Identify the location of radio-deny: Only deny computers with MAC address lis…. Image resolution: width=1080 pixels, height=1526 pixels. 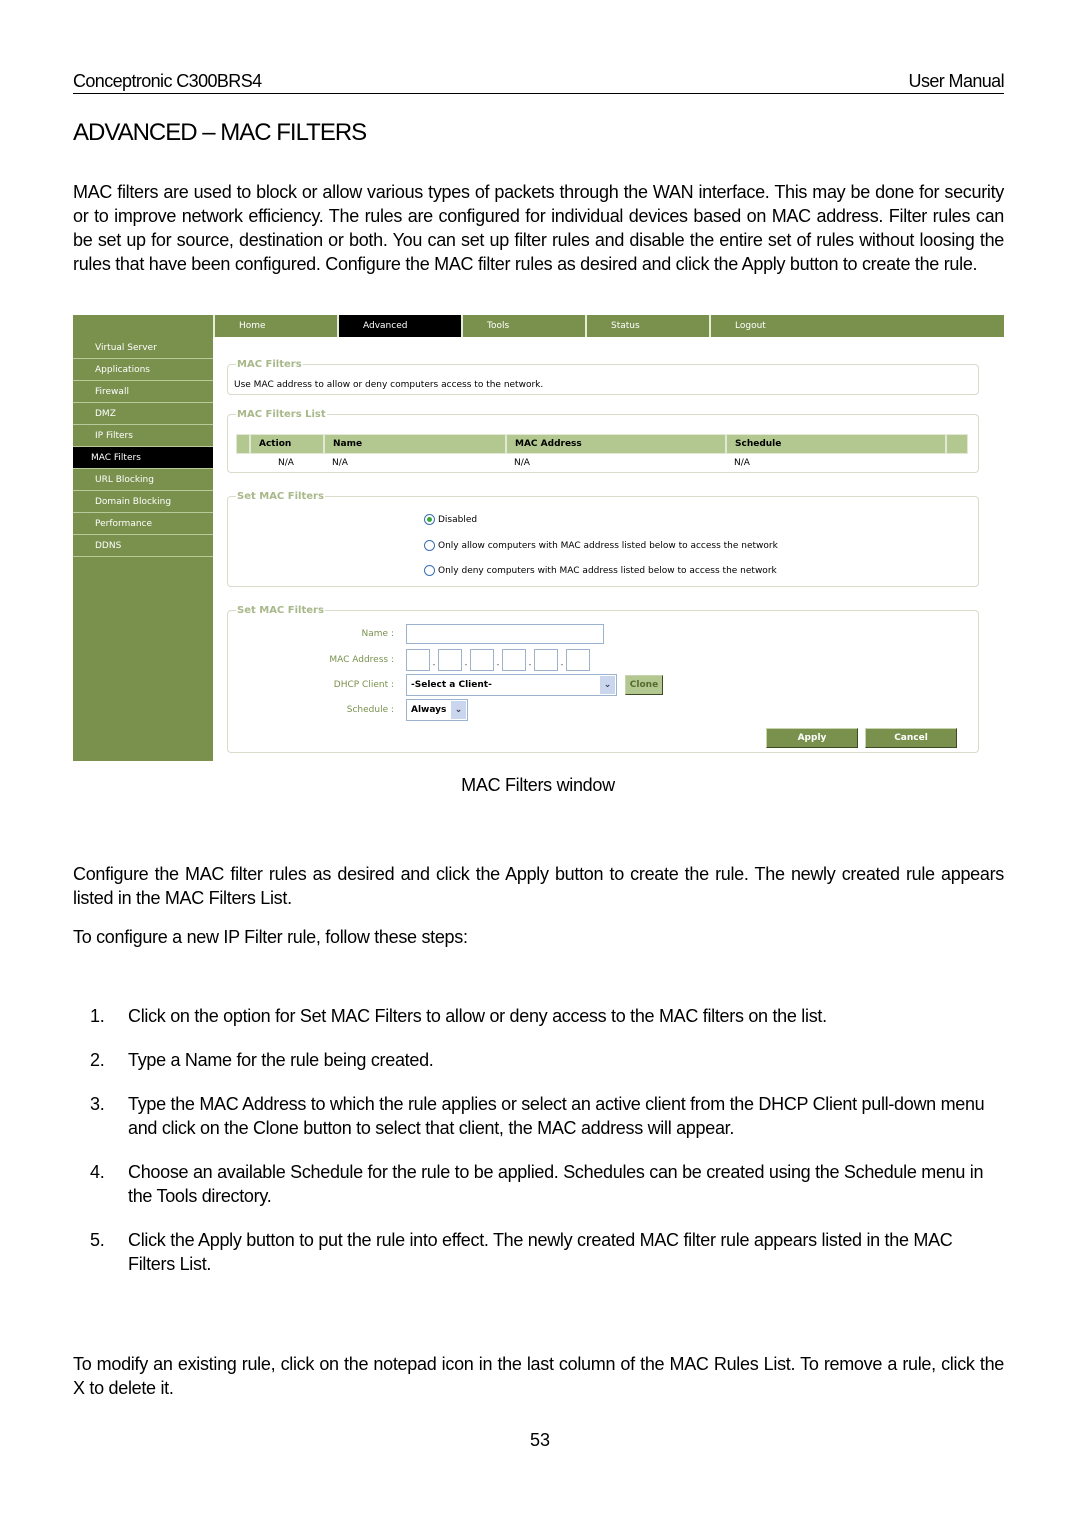
(600, 570).